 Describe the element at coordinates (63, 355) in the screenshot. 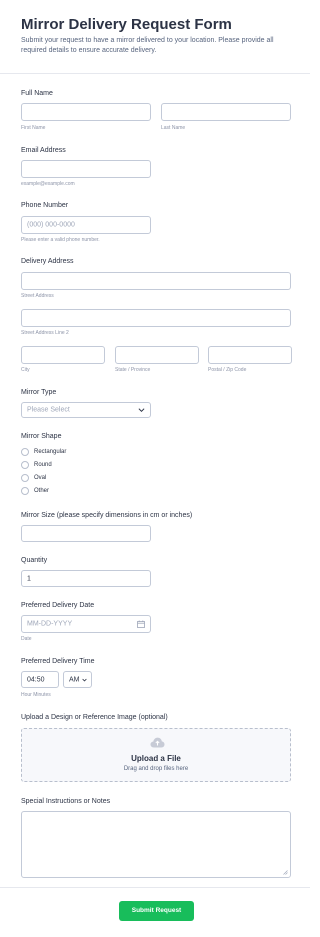

I see `city-input` at that location.